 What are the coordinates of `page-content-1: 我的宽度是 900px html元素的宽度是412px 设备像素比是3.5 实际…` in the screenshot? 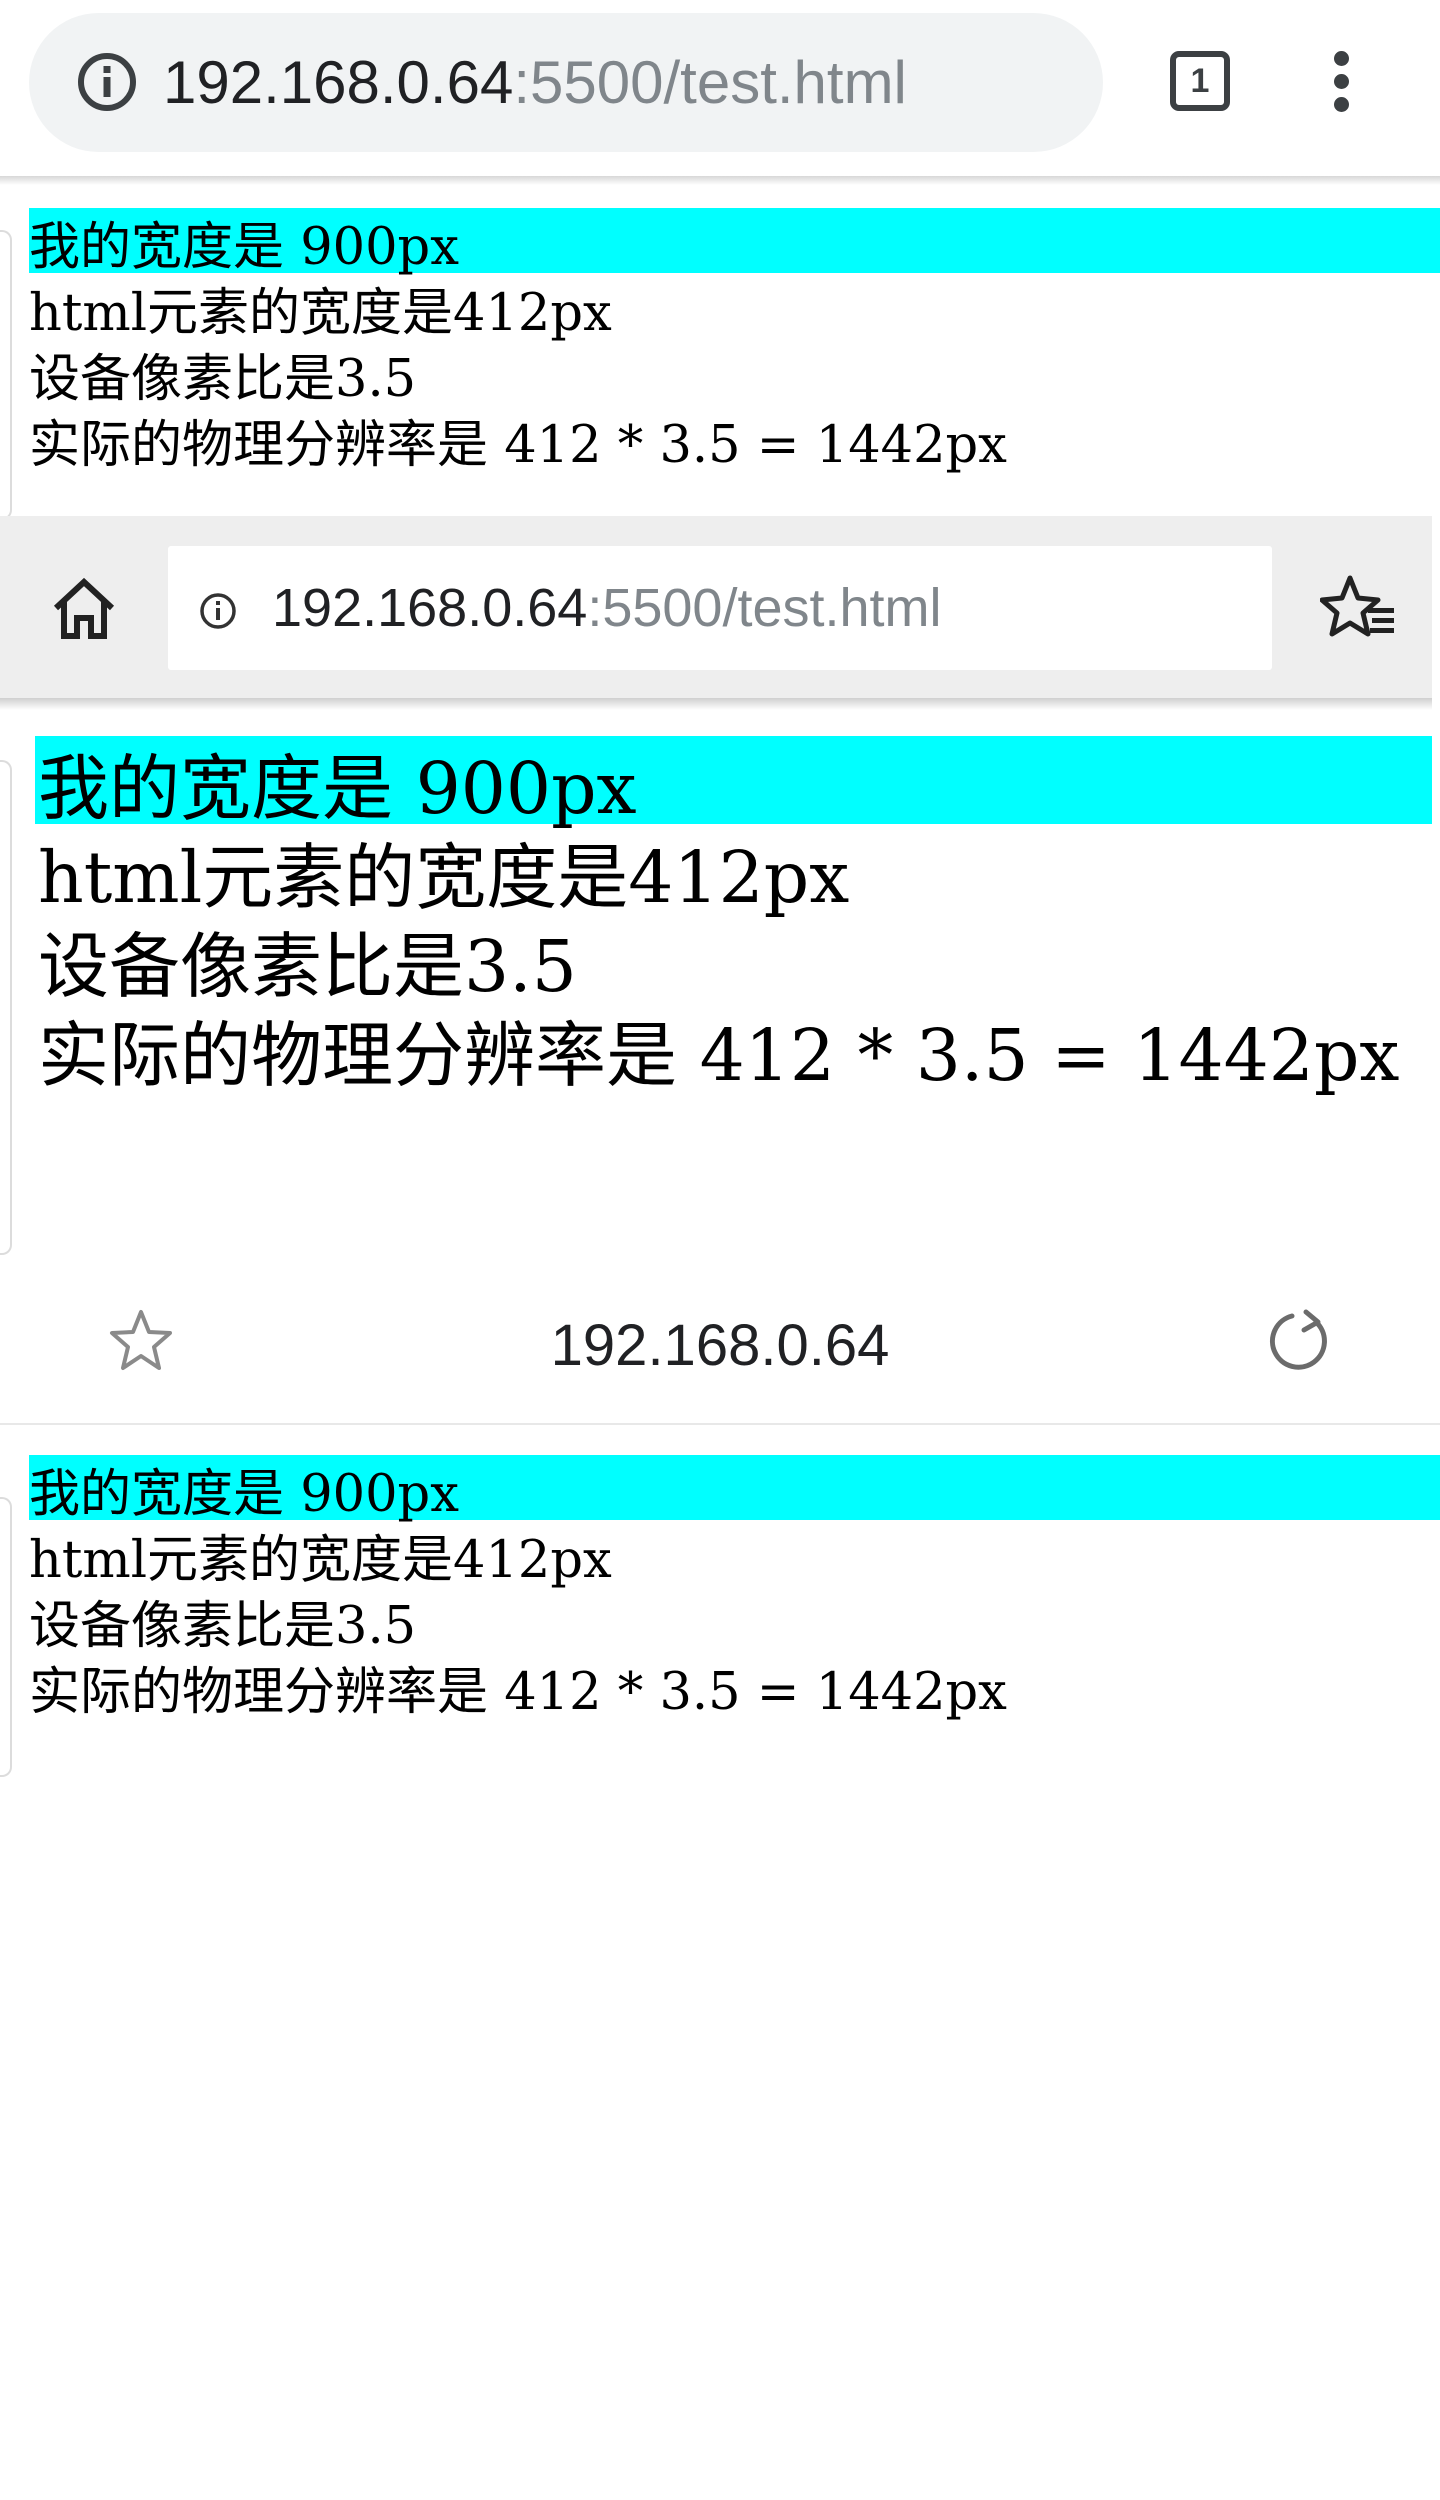 It's located at (720, 352).